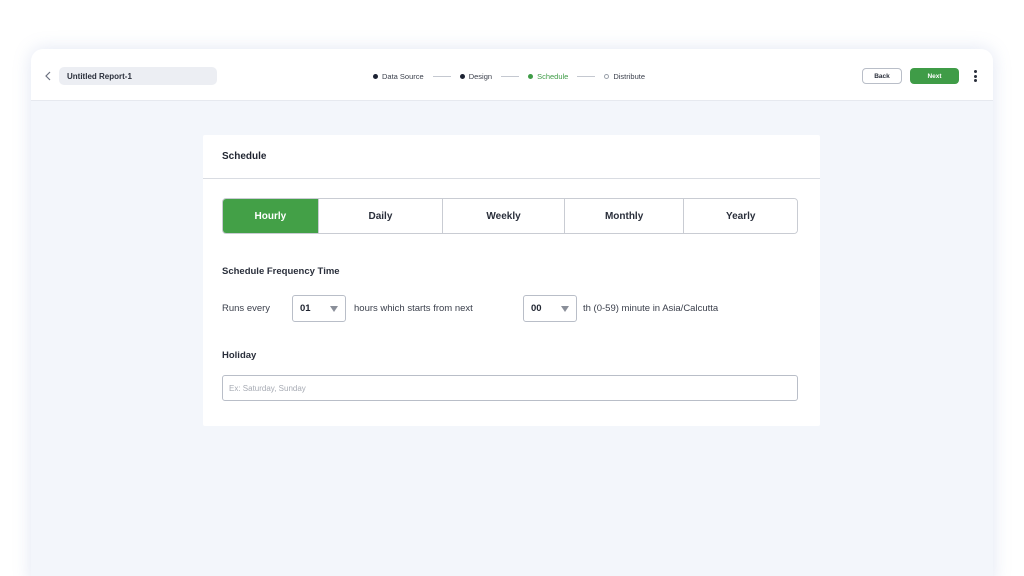  Describe the element at coordinates (934, 76) in the screenshot. I see `next-button: Next` at that location.